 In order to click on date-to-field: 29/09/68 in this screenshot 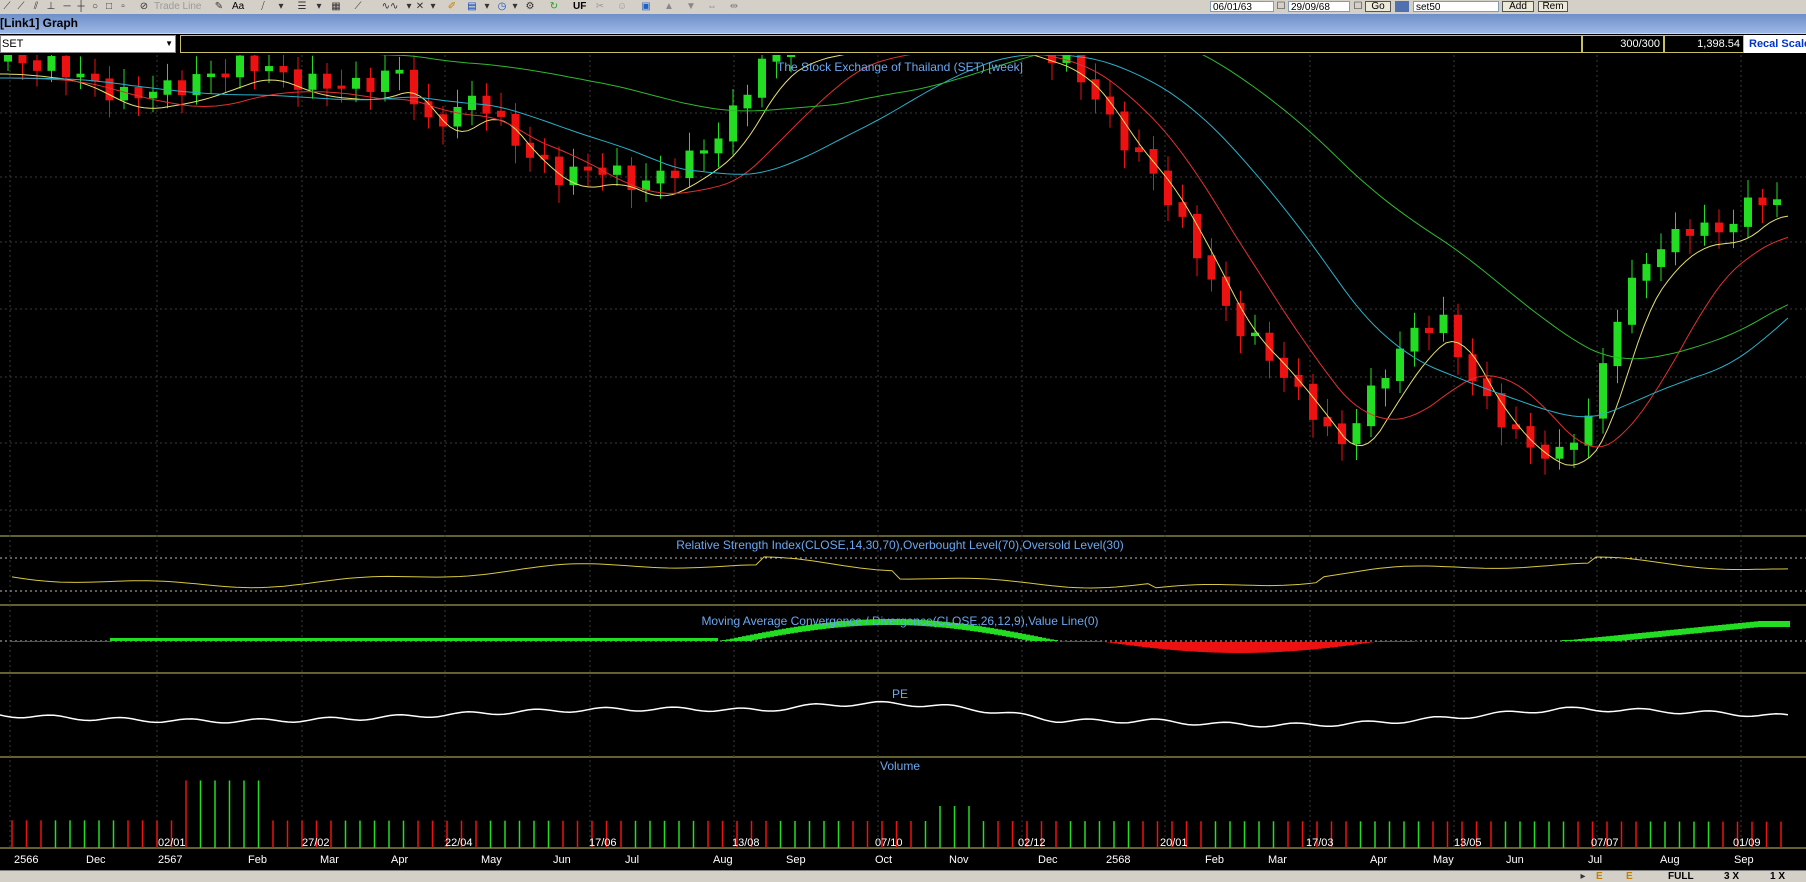, I will do `click(1319, 6)`.